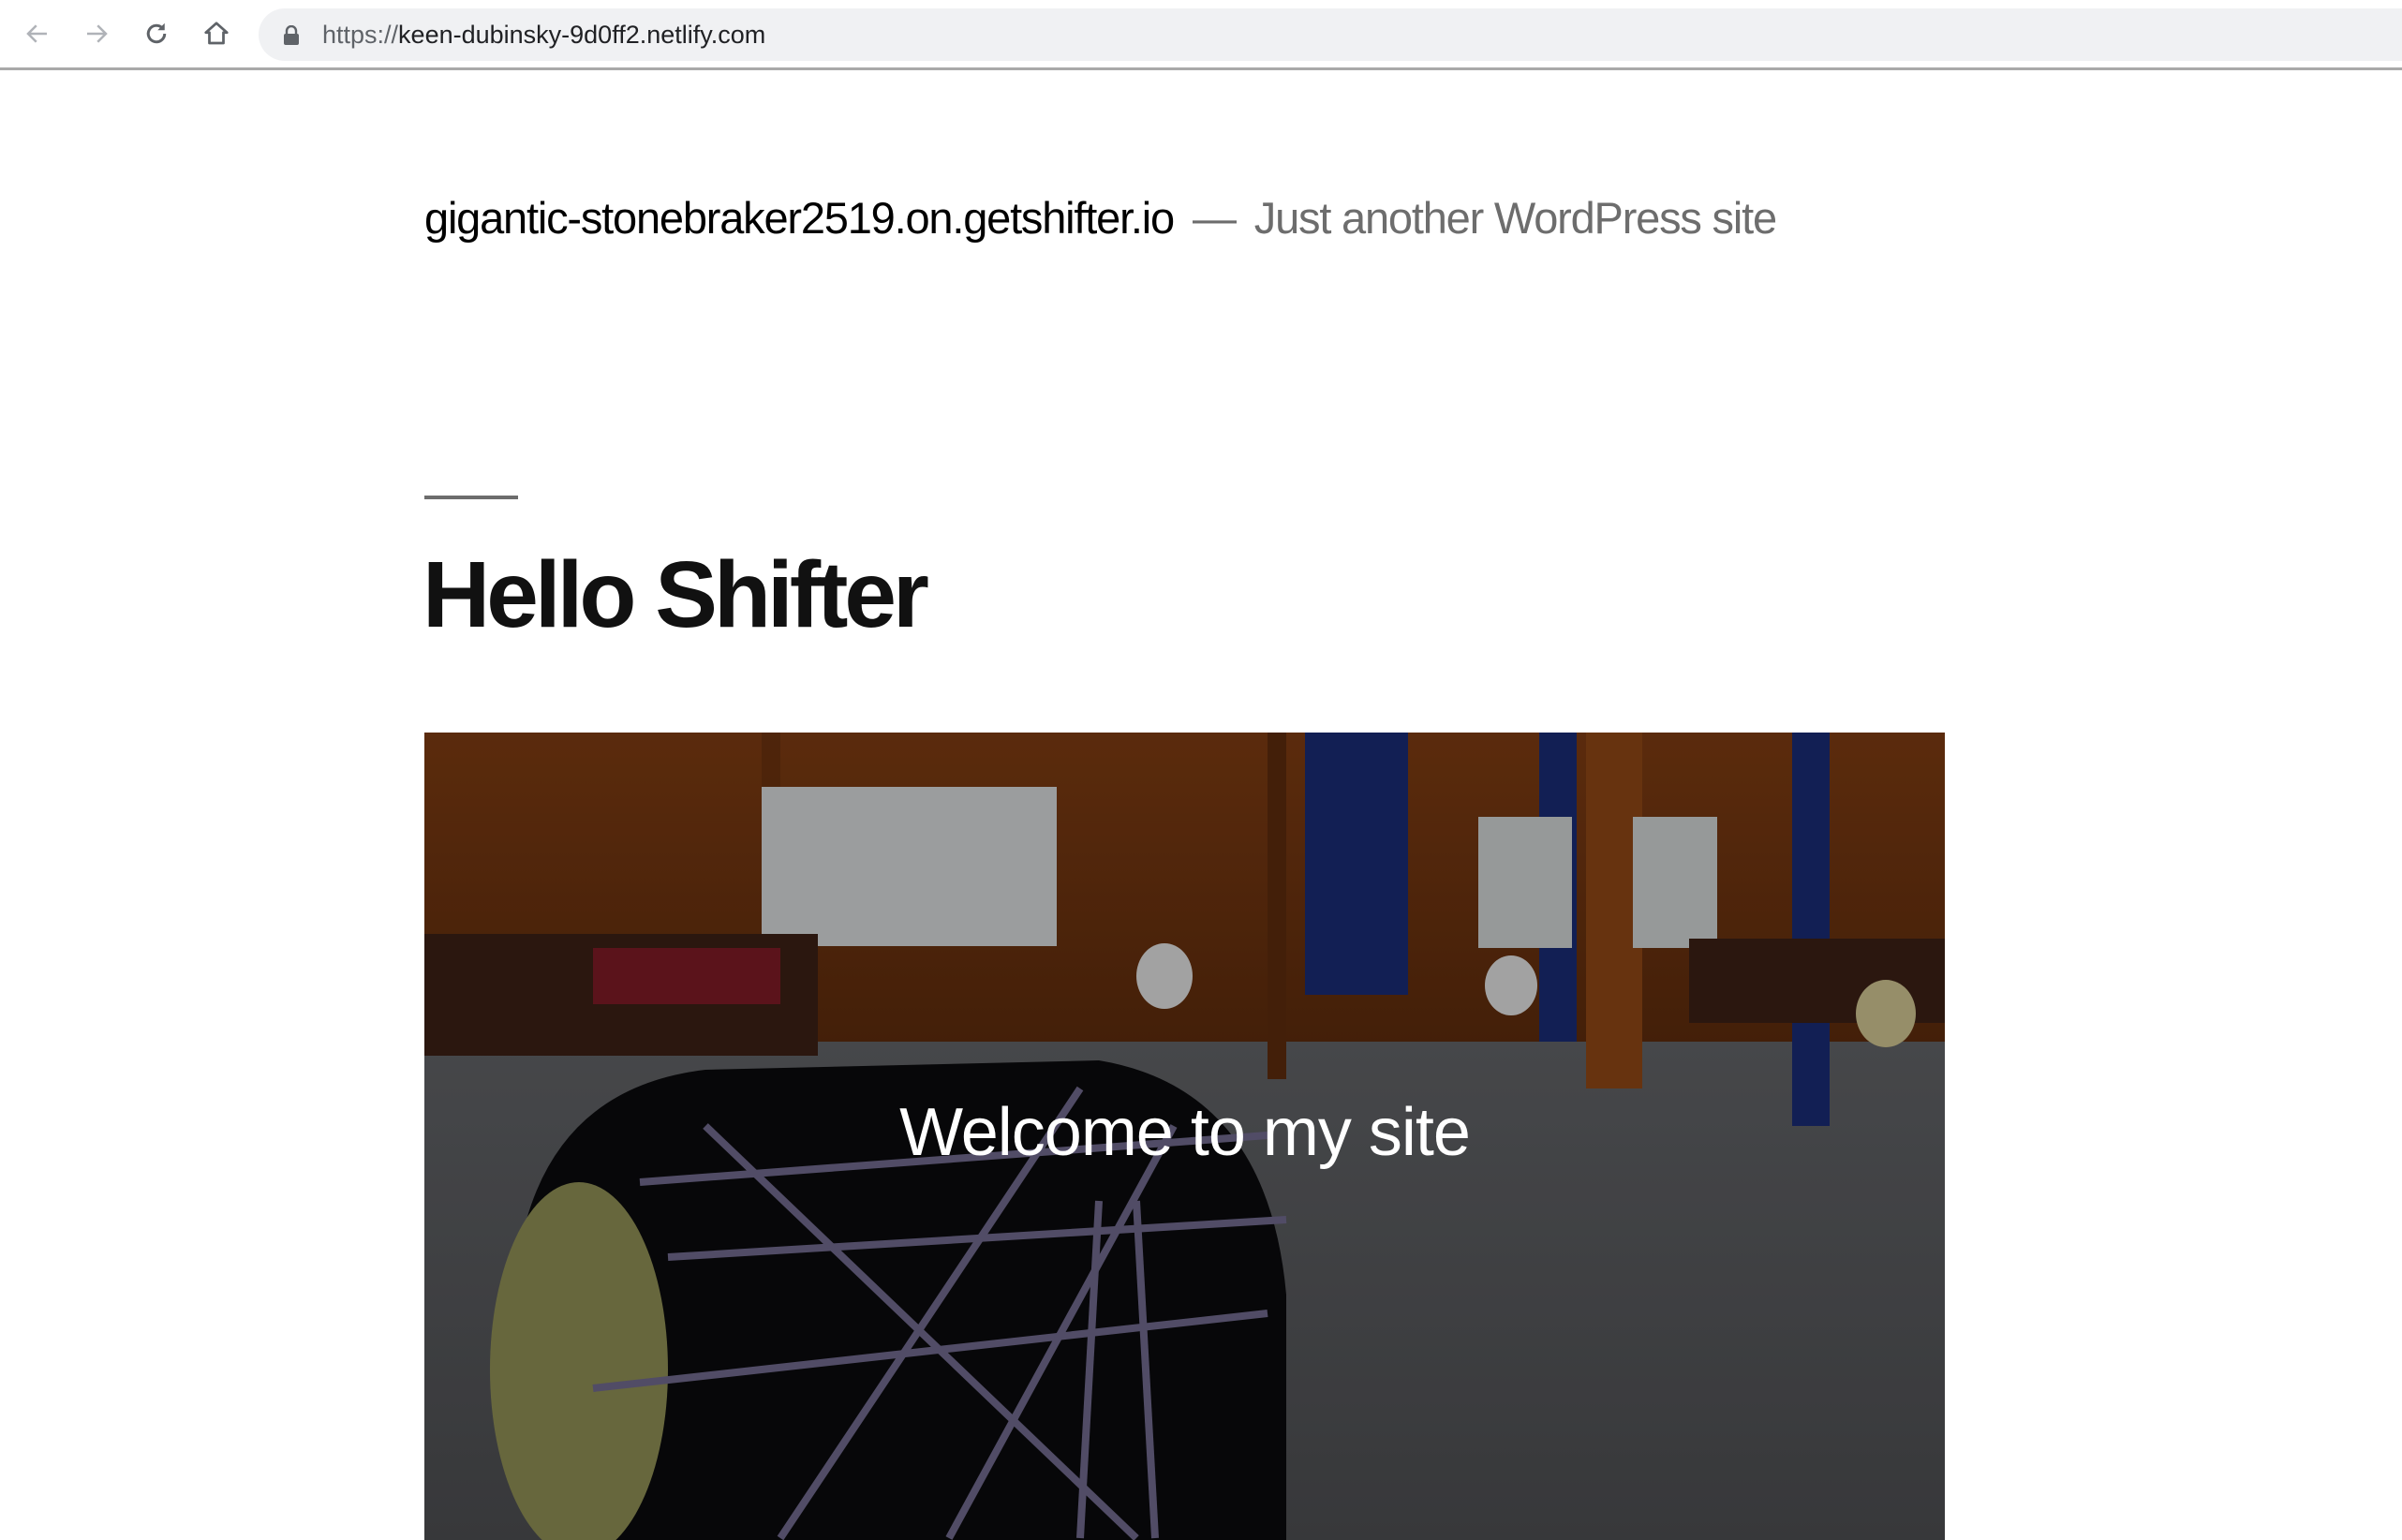  I want to click on reload-icon, so click(156, 33).